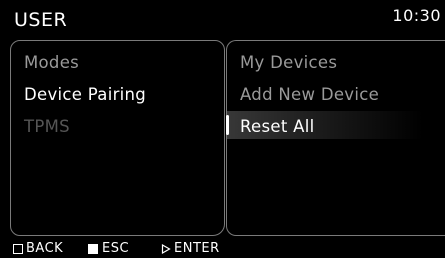 The width and height of the screenshot is (445, 258). I want to click on esc-label: ESC, so click(116, 248).